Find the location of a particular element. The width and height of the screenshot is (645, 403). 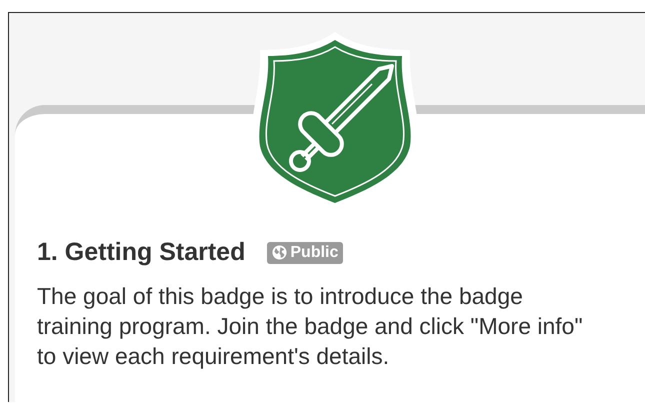

visibility-tag: Public is located at coordinates (305, 253).